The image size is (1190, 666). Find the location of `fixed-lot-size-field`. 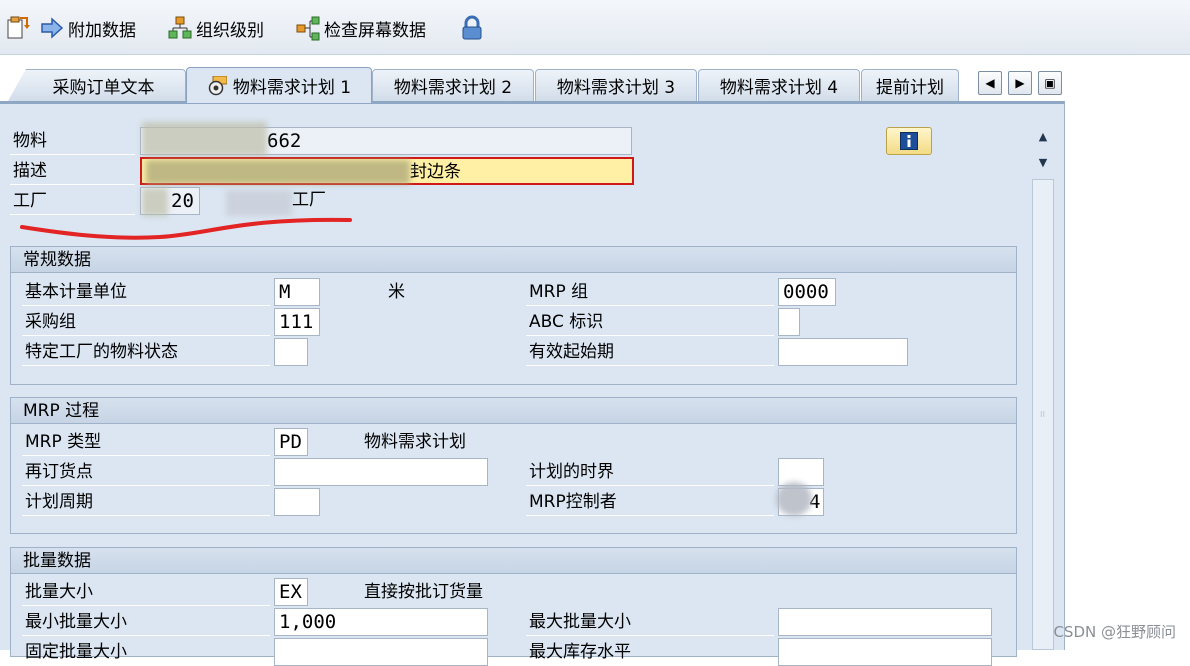

fixed-lot-size-field is located at coordinates (381, 652).